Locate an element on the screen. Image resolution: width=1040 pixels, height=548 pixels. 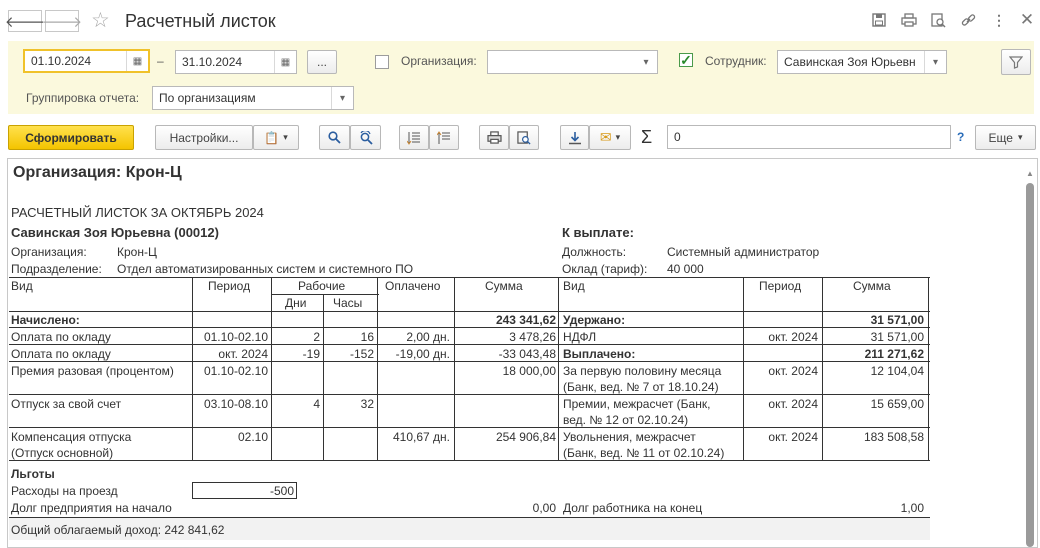
header-hours: Часы is located at coordinates (348, 303).